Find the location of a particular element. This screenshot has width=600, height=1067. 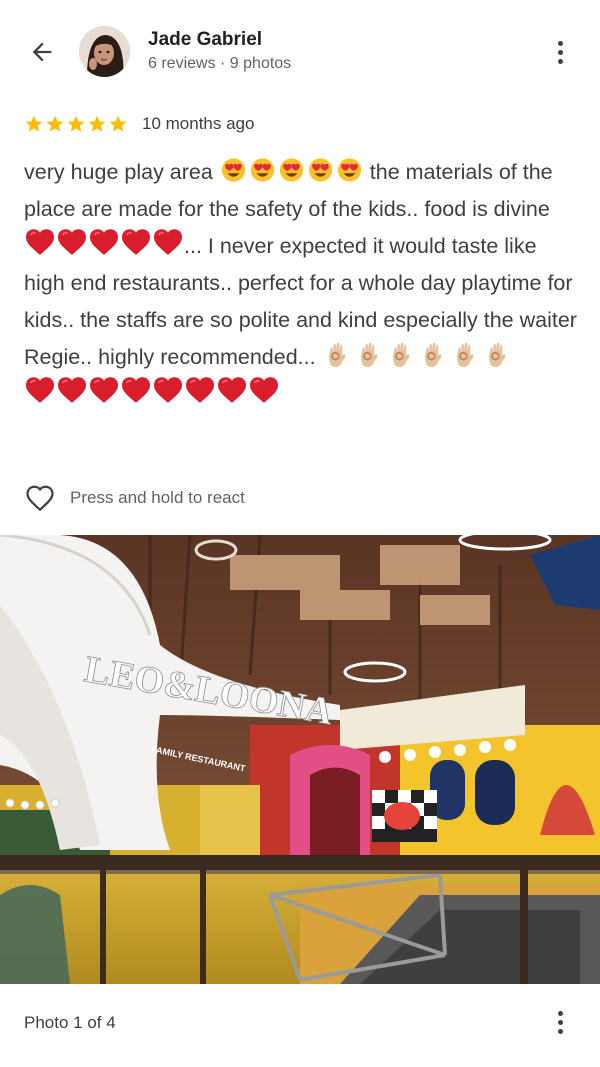

review-time: 10 months ago is located at coordinates (198, 123).